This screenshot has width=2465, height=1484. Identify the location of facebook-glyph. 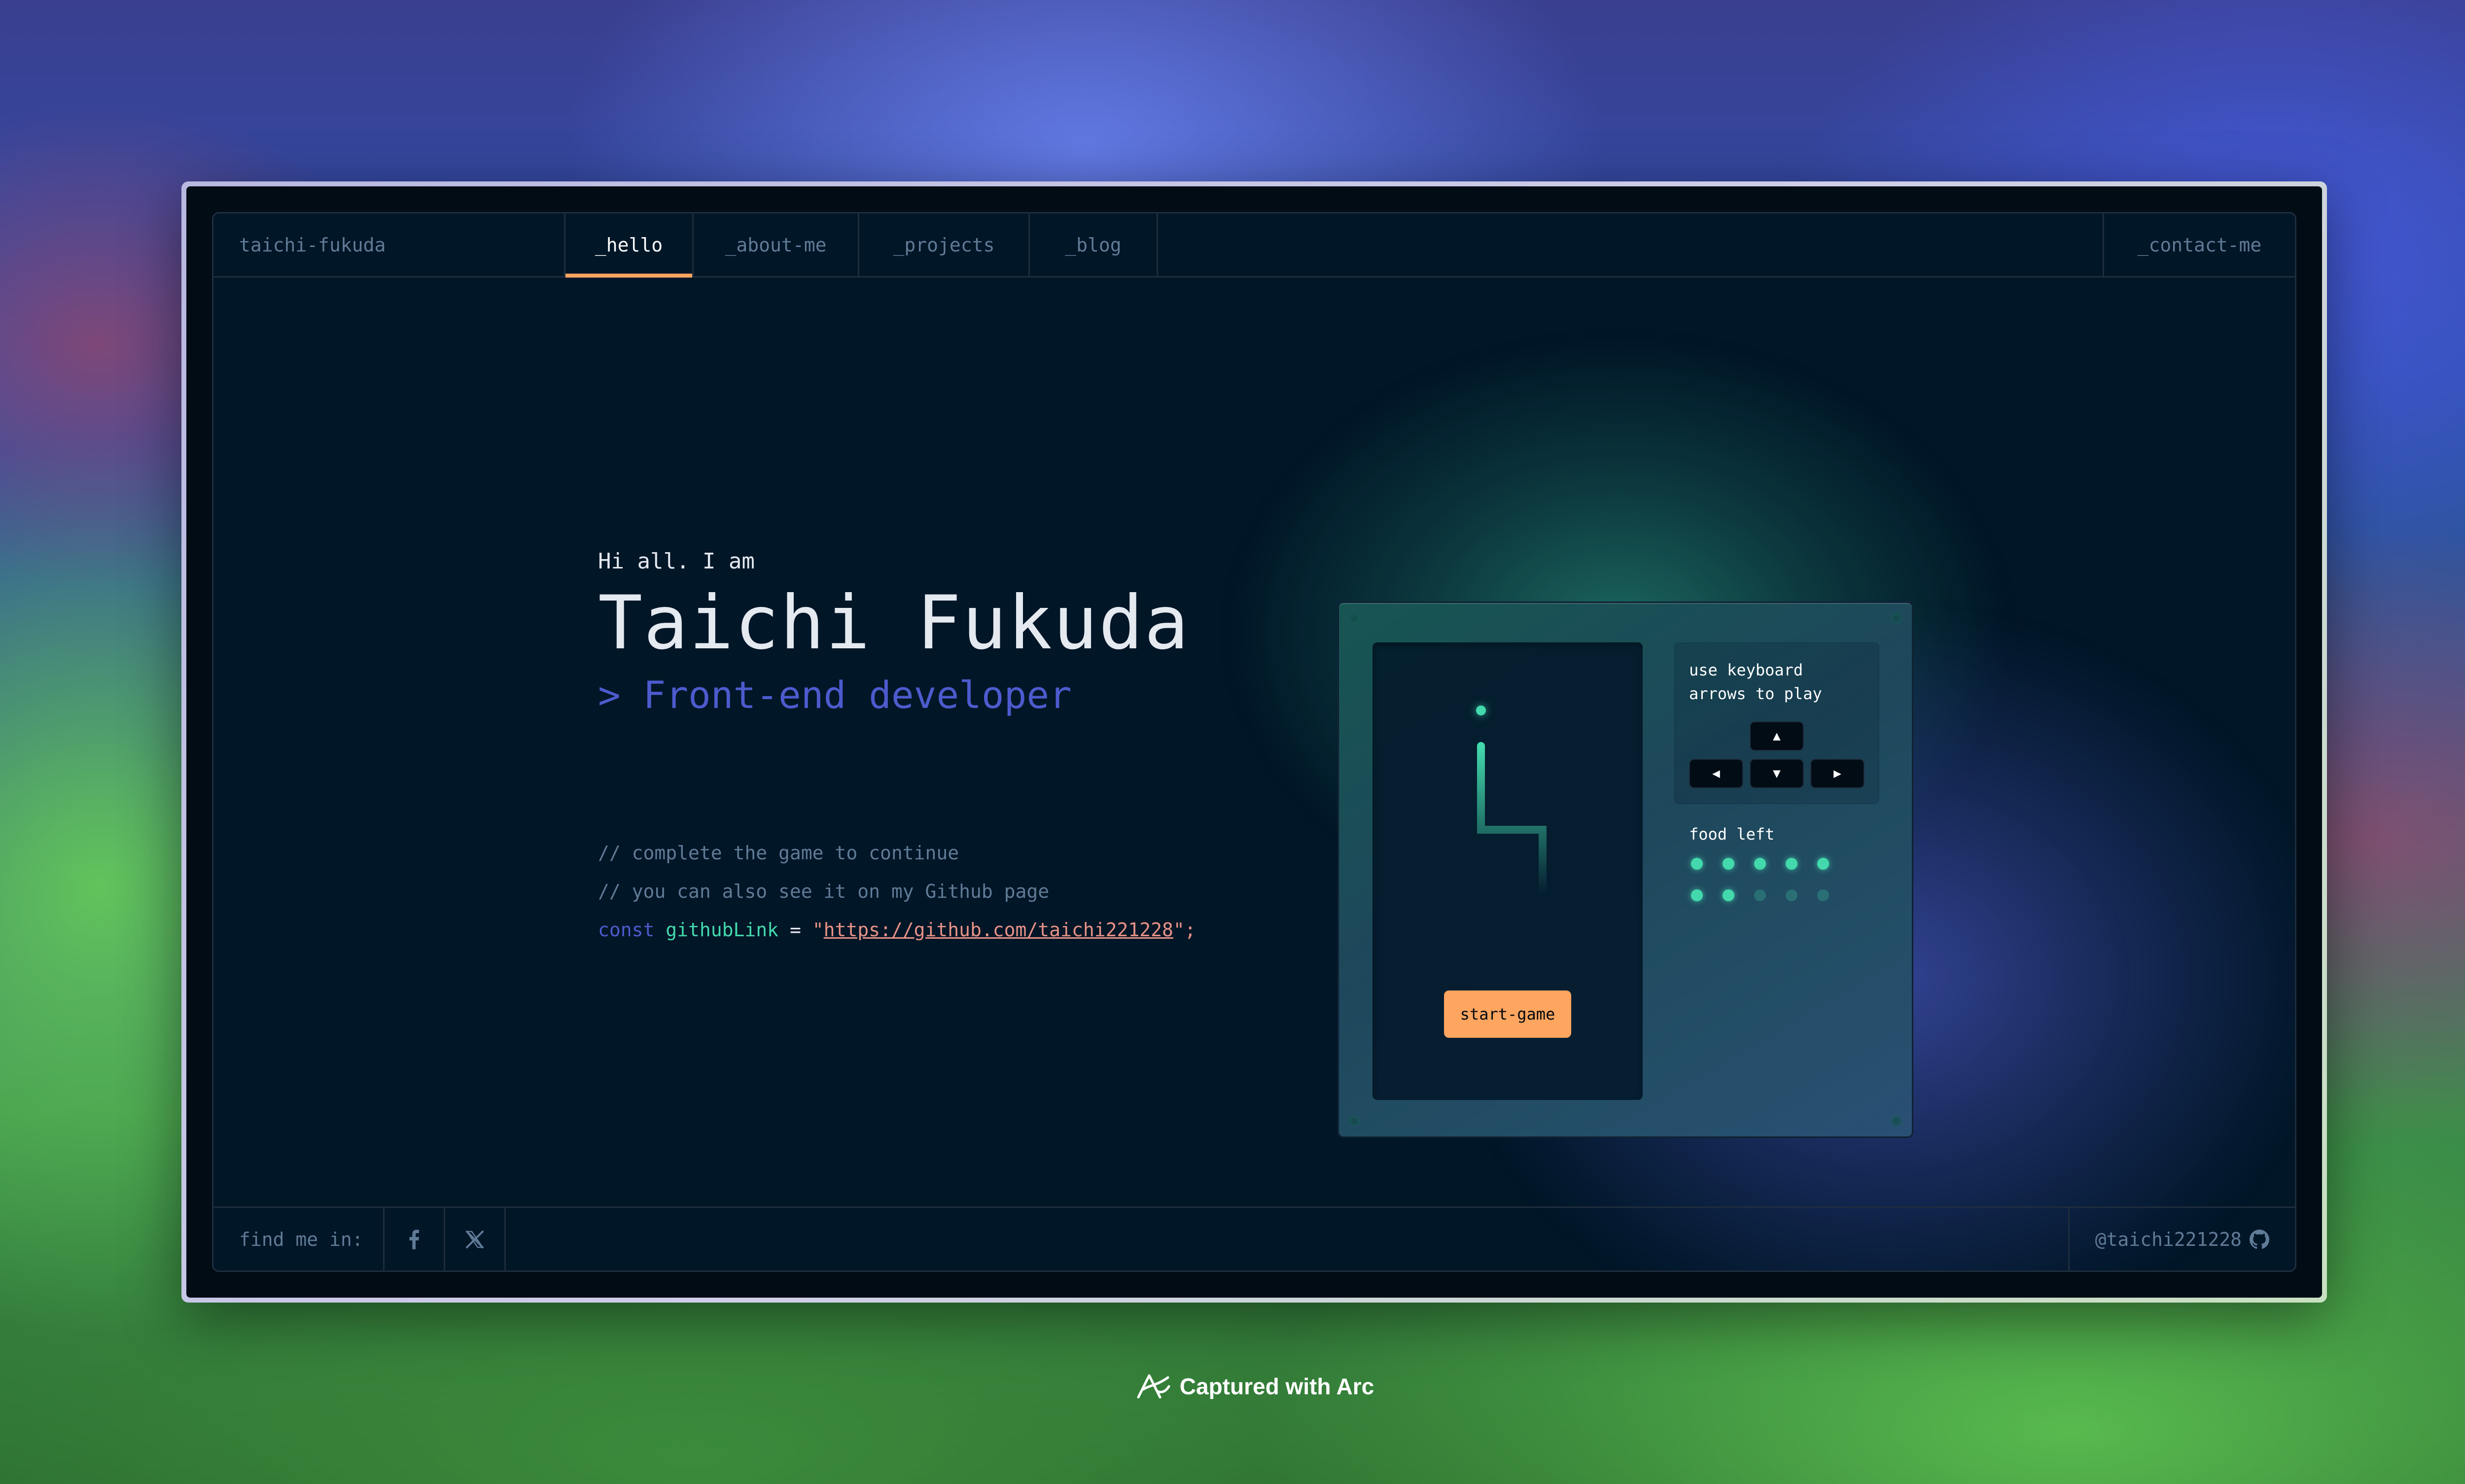
(414, 1239).